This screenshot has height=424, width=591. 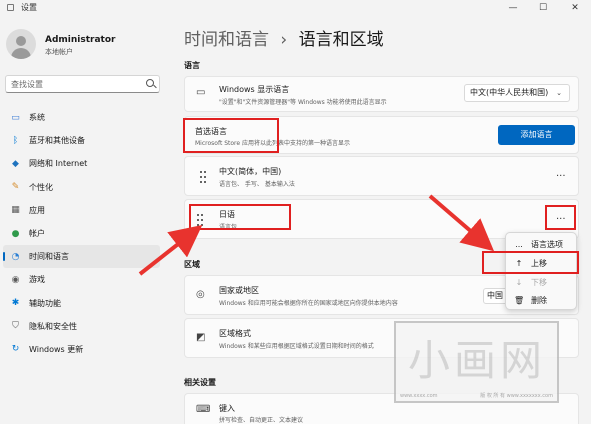 I want to click on watermark: 小画网 www.xxxx.com 版 权 所 有 www.xxxxxxx.com, so click(x=476, y=362).